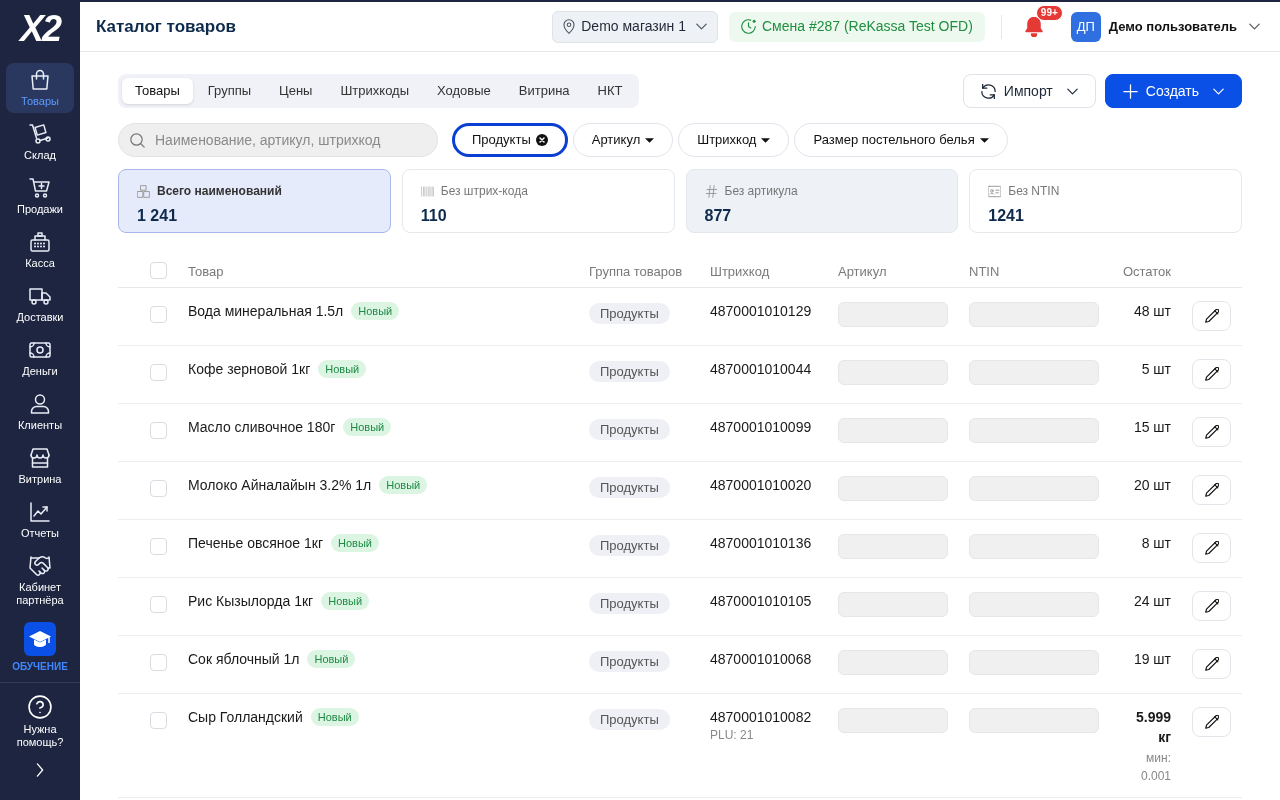 The width and height of the screenshot is (1280, 800). What do you see at coordinates (1085, 26) in the screenshot?
I see `user-avatar: ДП` at bounding box center [1085, 26].